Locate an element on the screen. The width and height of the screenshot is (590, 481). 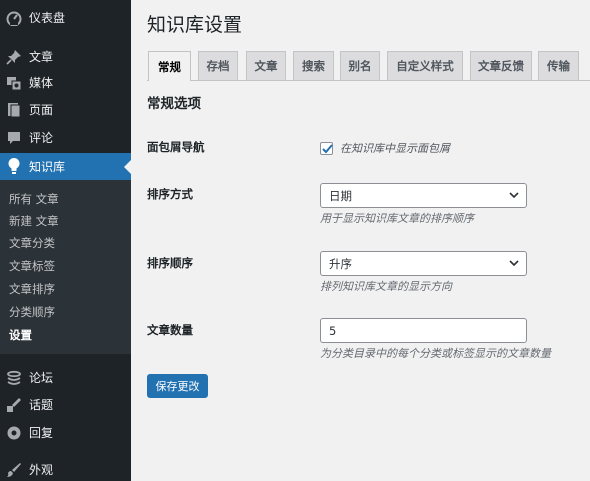
menu-dashboard: 仪表盘 is located at coordinates (65, 18).